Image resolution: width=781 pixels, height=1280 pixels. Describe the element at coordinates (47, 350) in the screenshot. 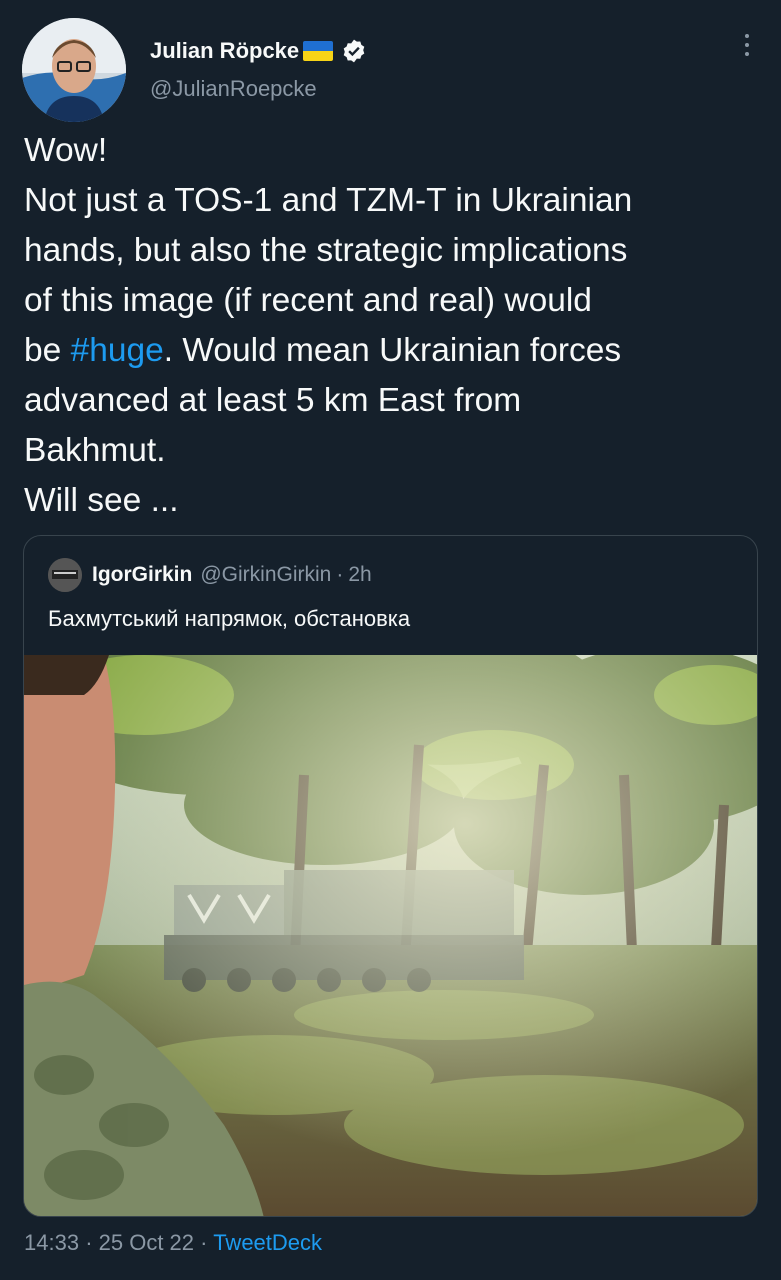

I see `tweet-line-text: be` at that location.